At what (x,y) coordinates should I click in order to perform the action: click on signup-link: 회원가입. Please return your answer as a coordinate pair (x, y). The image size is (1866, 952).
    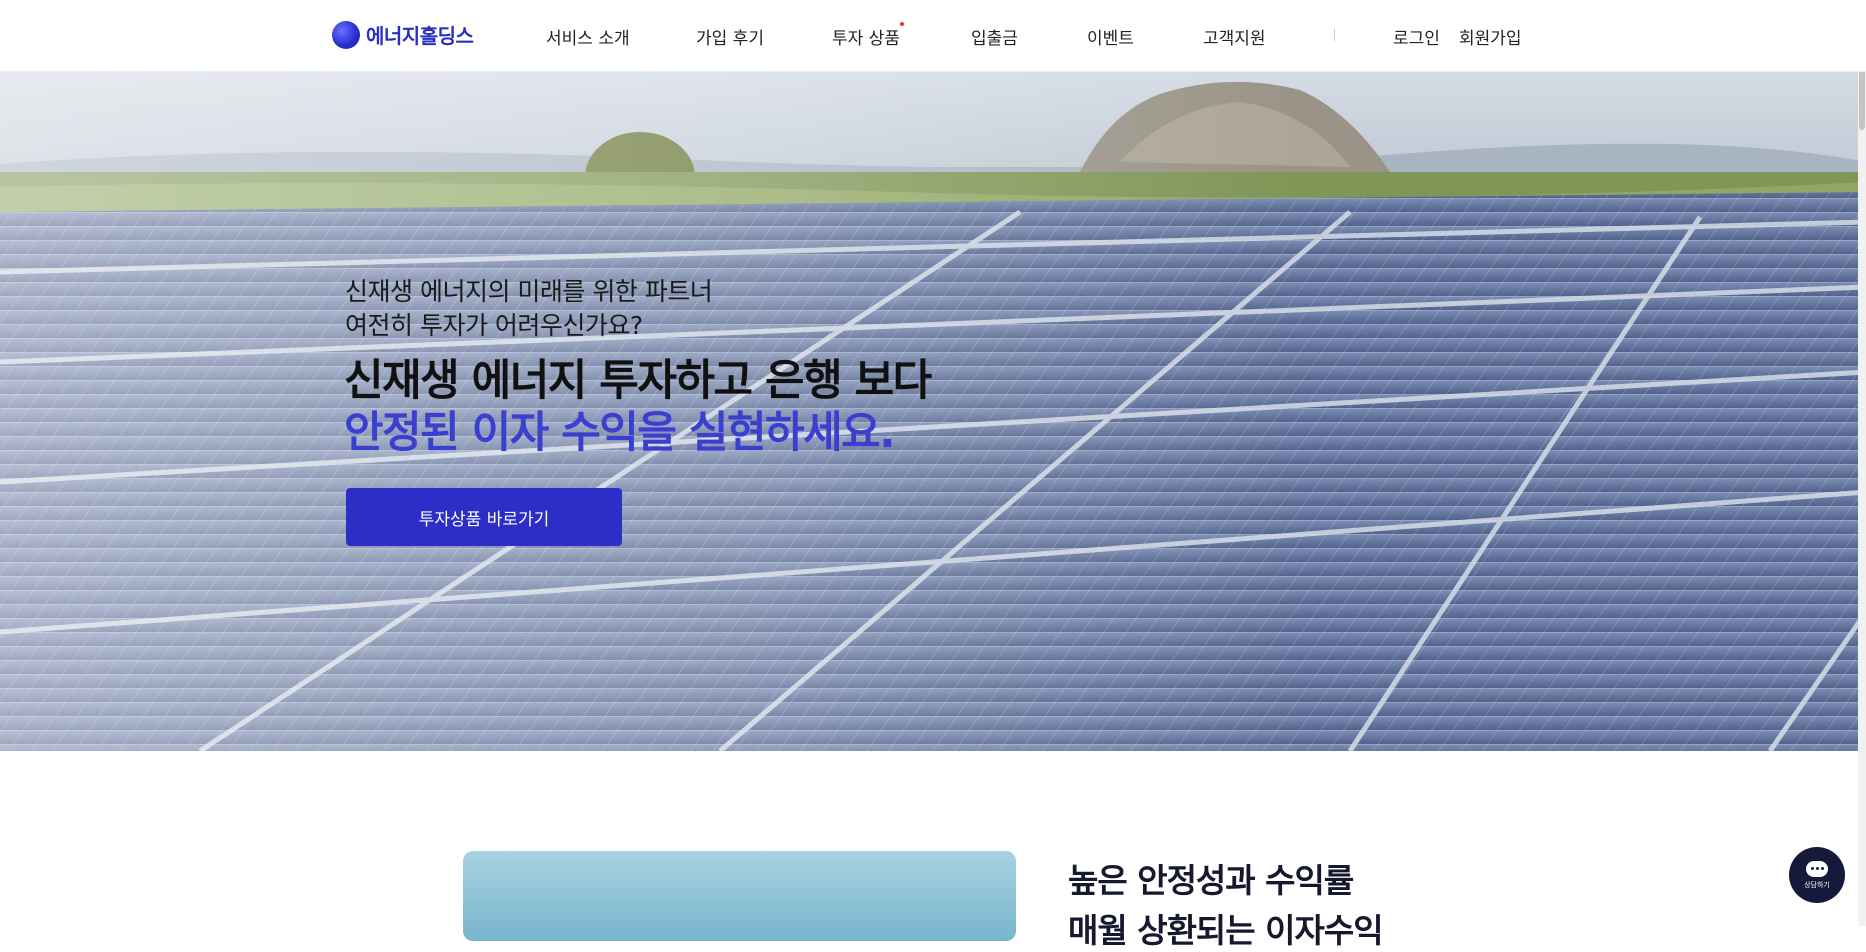
    Looking at the image, I should click on (1490, 36).